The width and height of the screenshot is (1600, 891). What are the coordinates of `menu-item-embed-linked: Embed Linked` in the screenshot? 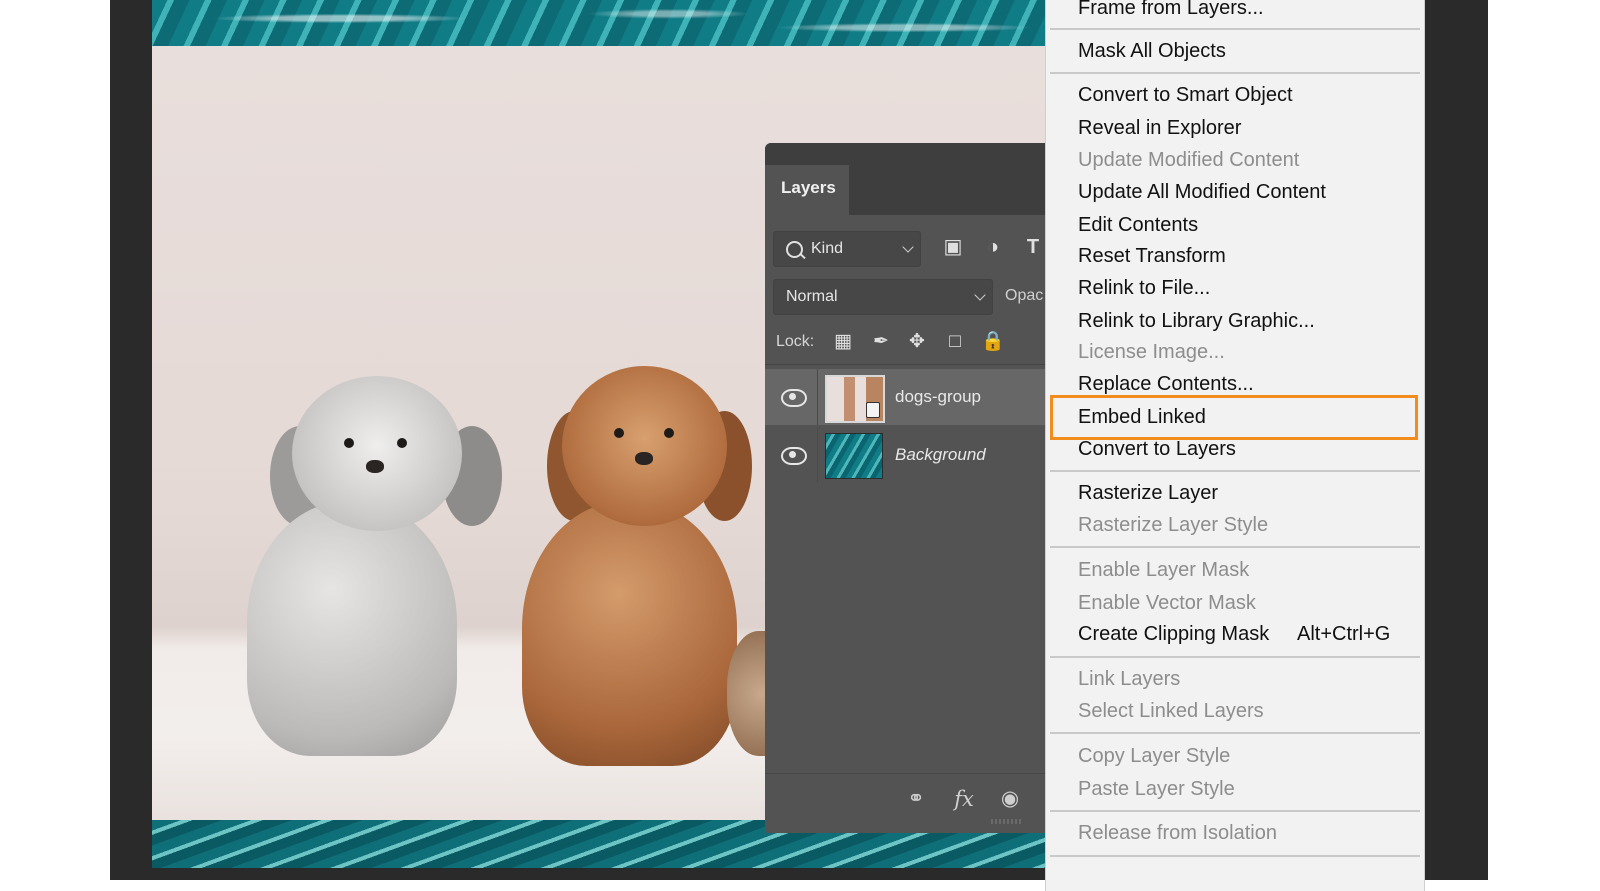 It's located at (1235, 417).